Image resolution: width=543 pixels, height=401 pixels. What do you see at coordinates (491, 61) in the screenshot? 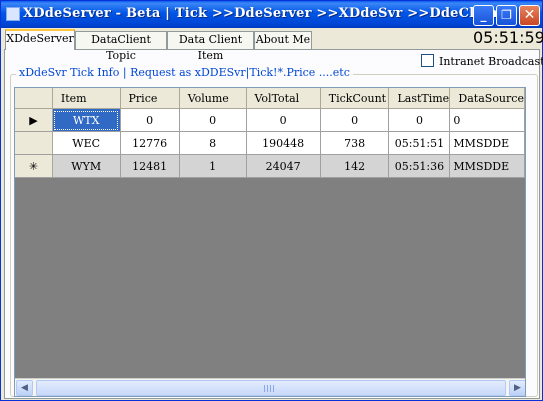
I see `intranet-broadcast-label: Intranet Broadcast` at bounding box center [491, 61].